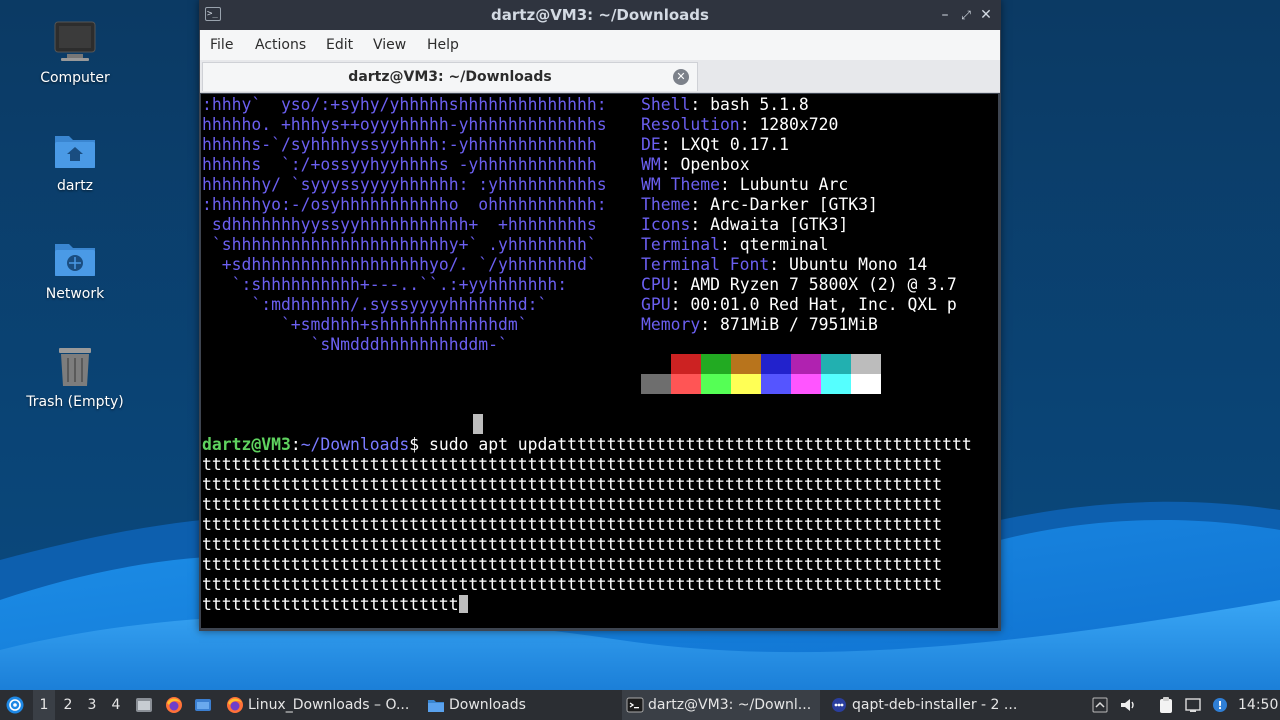 The image size is (1280, 720). What do you see at coordinates (794, 184) in the screenshot?
I see `system-info-value: Lubuntu Arc` at bounding box center [794, 184].